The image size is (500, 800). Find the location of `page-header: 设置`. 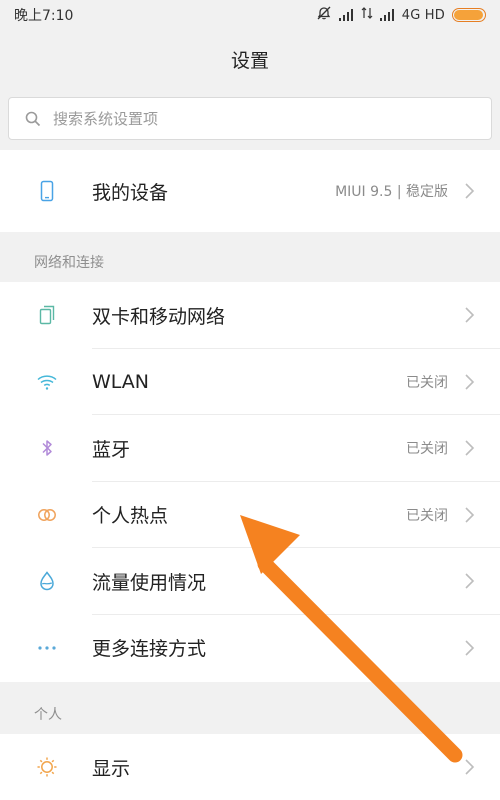

page-header: 设置 is located at coordinates (250, 59).